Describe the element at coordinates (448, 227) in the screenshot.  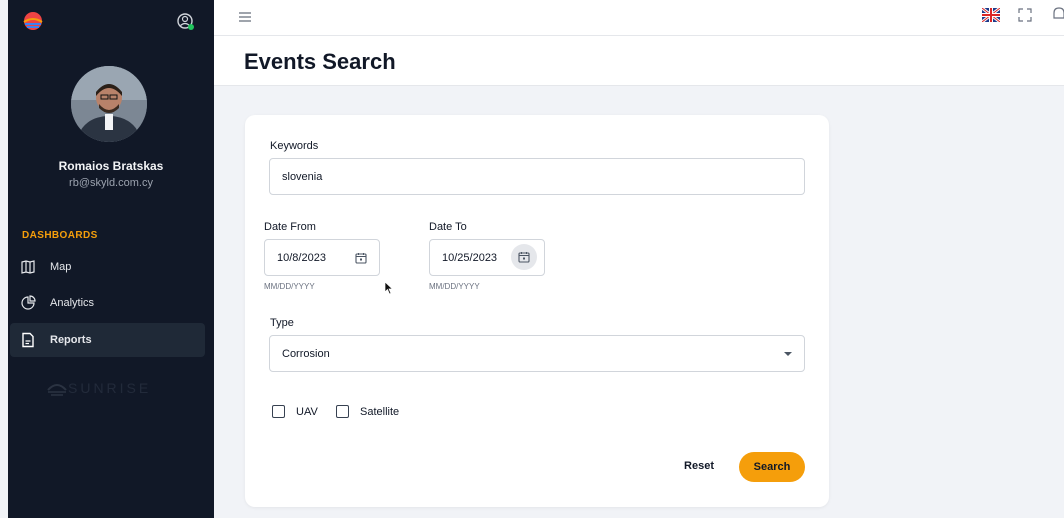
I see `date-to-label: Date To` at that location.